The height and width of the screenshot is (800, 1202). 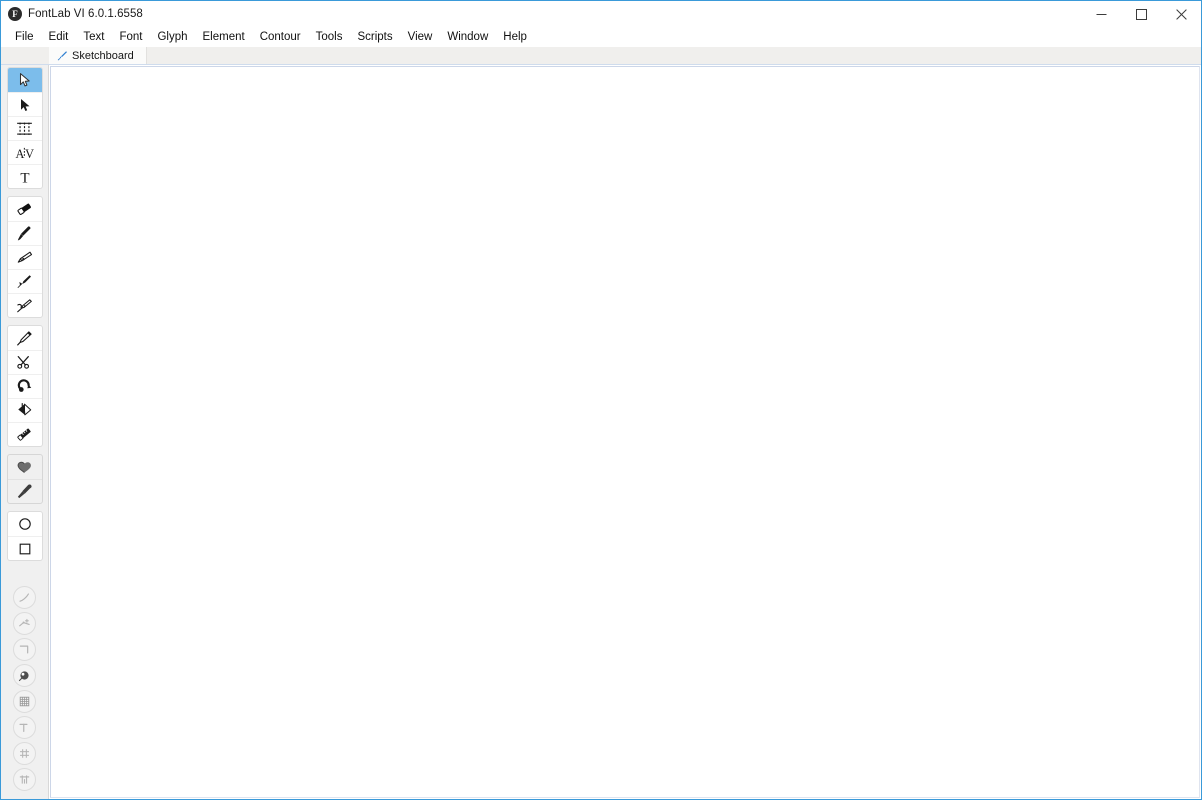 I want to click on tab-strip: Sketchboard, so click(x=601, y=56).